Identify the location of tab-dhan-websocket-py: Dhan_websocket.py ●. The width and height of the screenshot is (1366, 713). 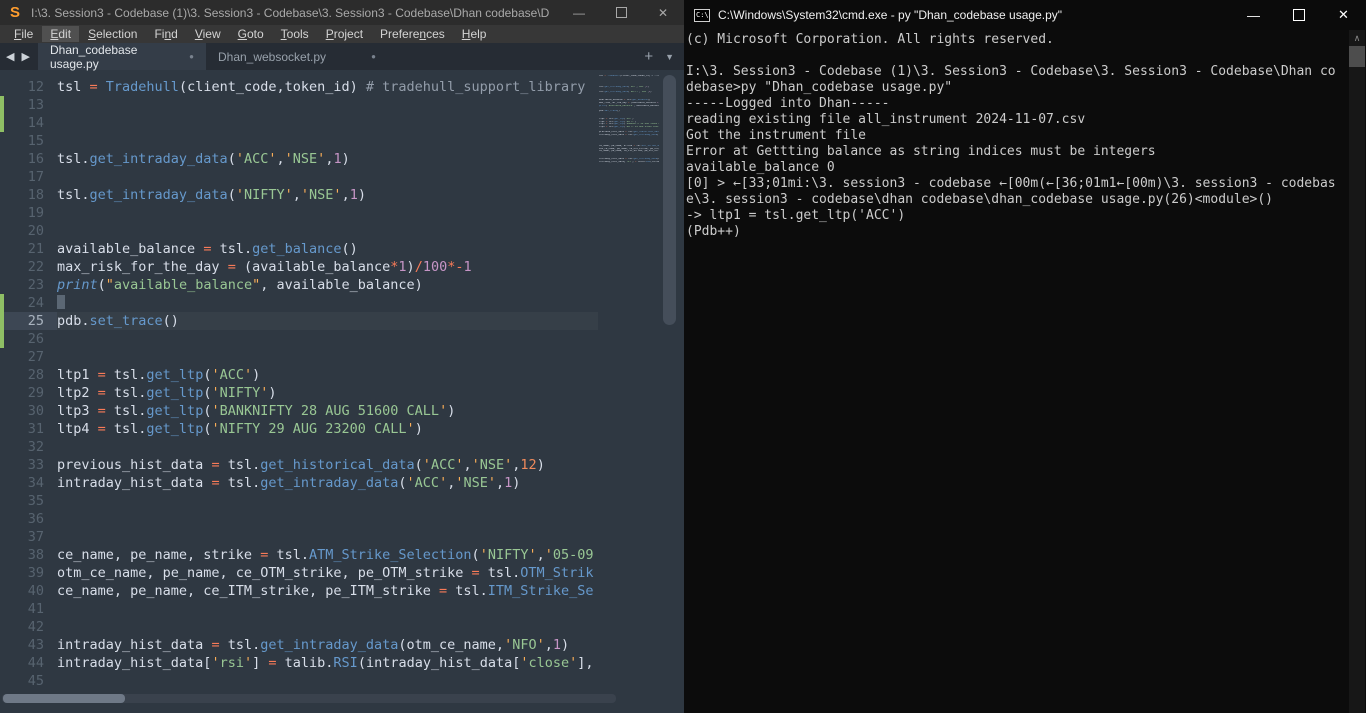
(297, 56).